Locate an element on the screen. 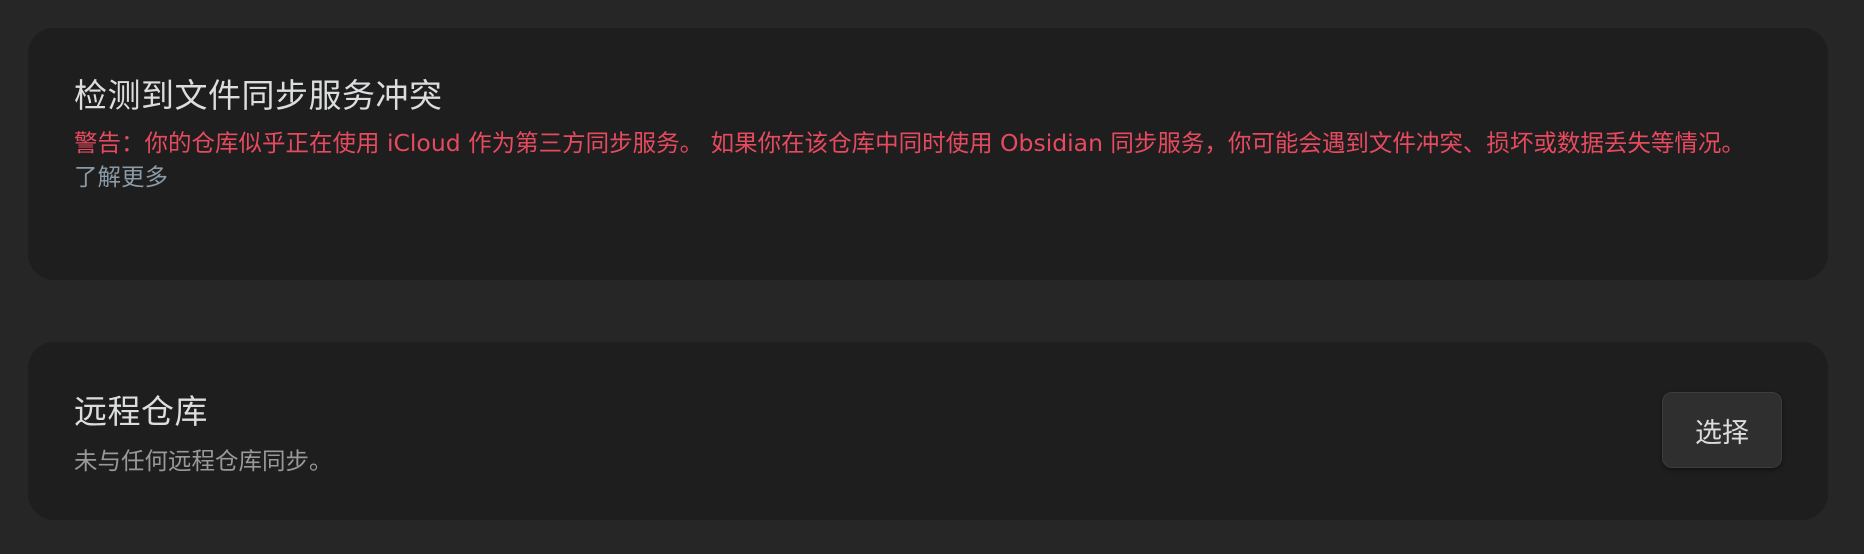 The height and width of the screenshot is (554, 1864). learn-more-link: 了解更多 is located at coordinates (121, 177).